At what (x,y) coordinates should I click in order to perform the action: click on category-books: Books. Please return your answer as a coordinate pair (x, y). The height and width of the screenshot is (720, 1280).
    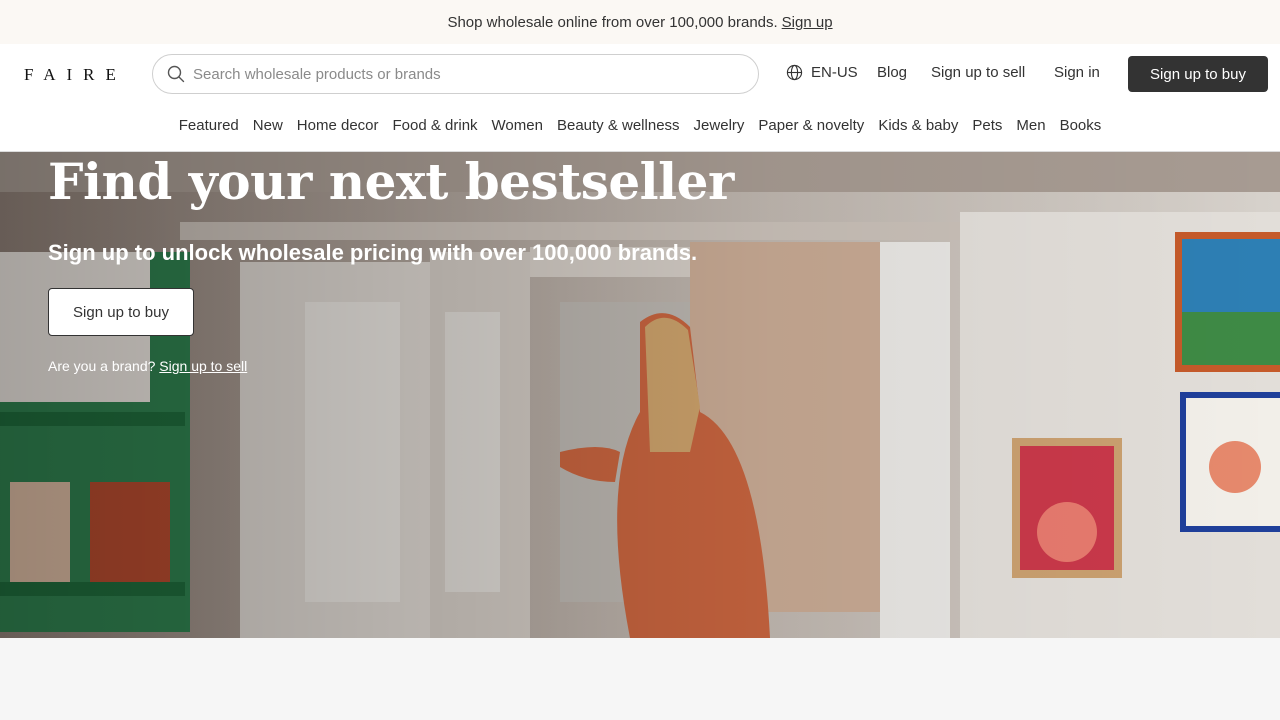
    Looking at the image, I should click on (1081, 125).